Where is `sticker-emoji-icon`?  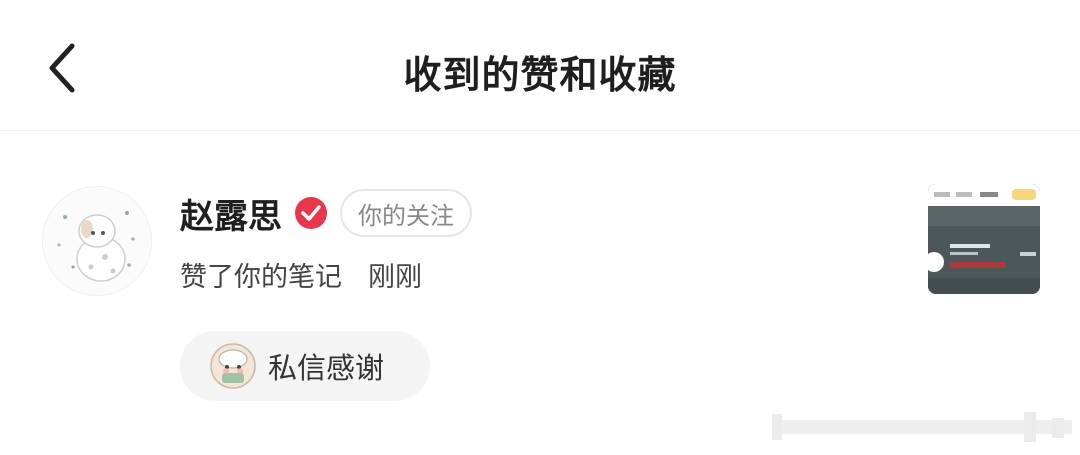
sticker-emoji-icon is located at coordinates (233, 366).